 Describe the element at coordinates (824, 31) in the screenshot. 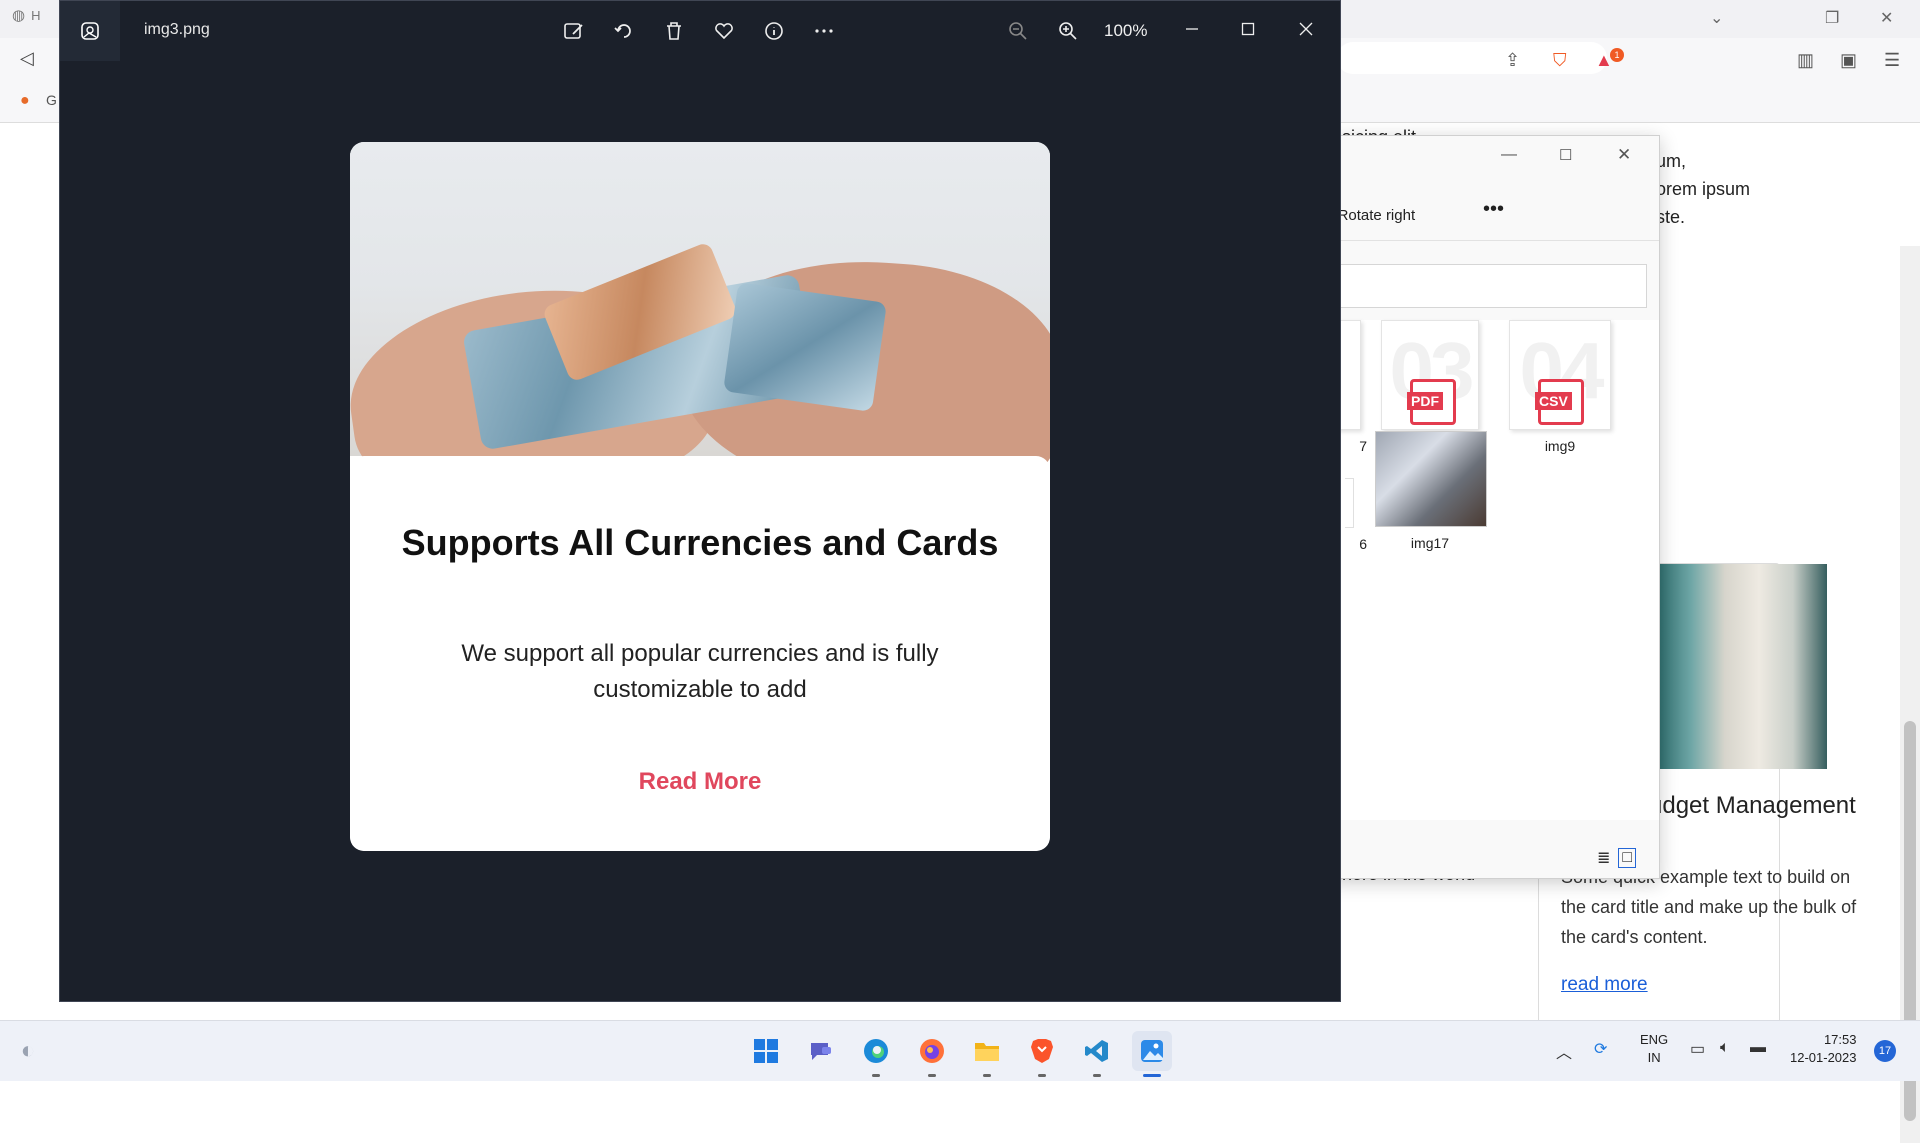

I see `more-options-icon` at that location.